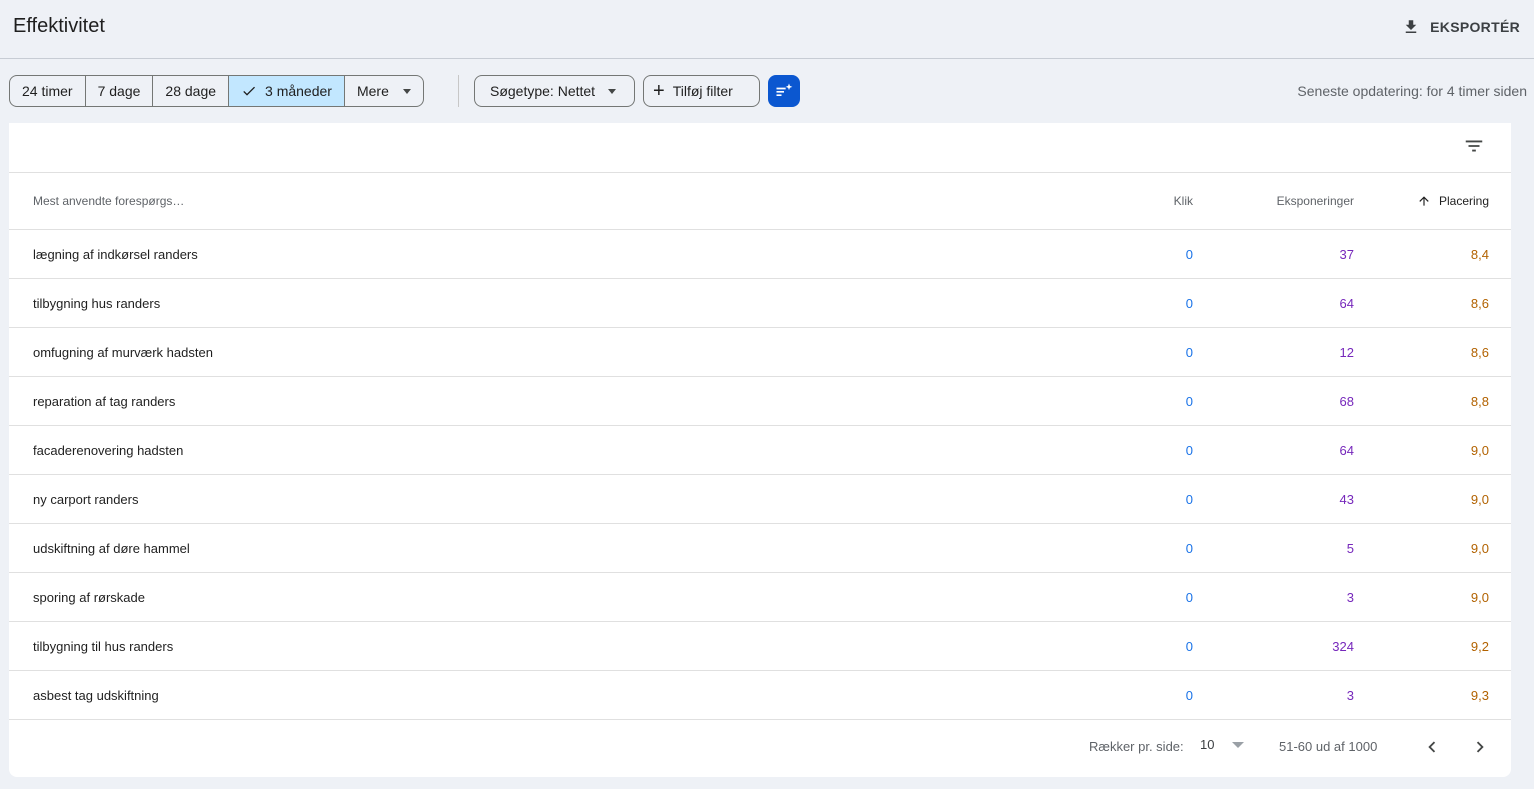 The height and width of the screenshot is (789, 1534). I want to click on date-range-28d: 28 dage, so click(191, 91).